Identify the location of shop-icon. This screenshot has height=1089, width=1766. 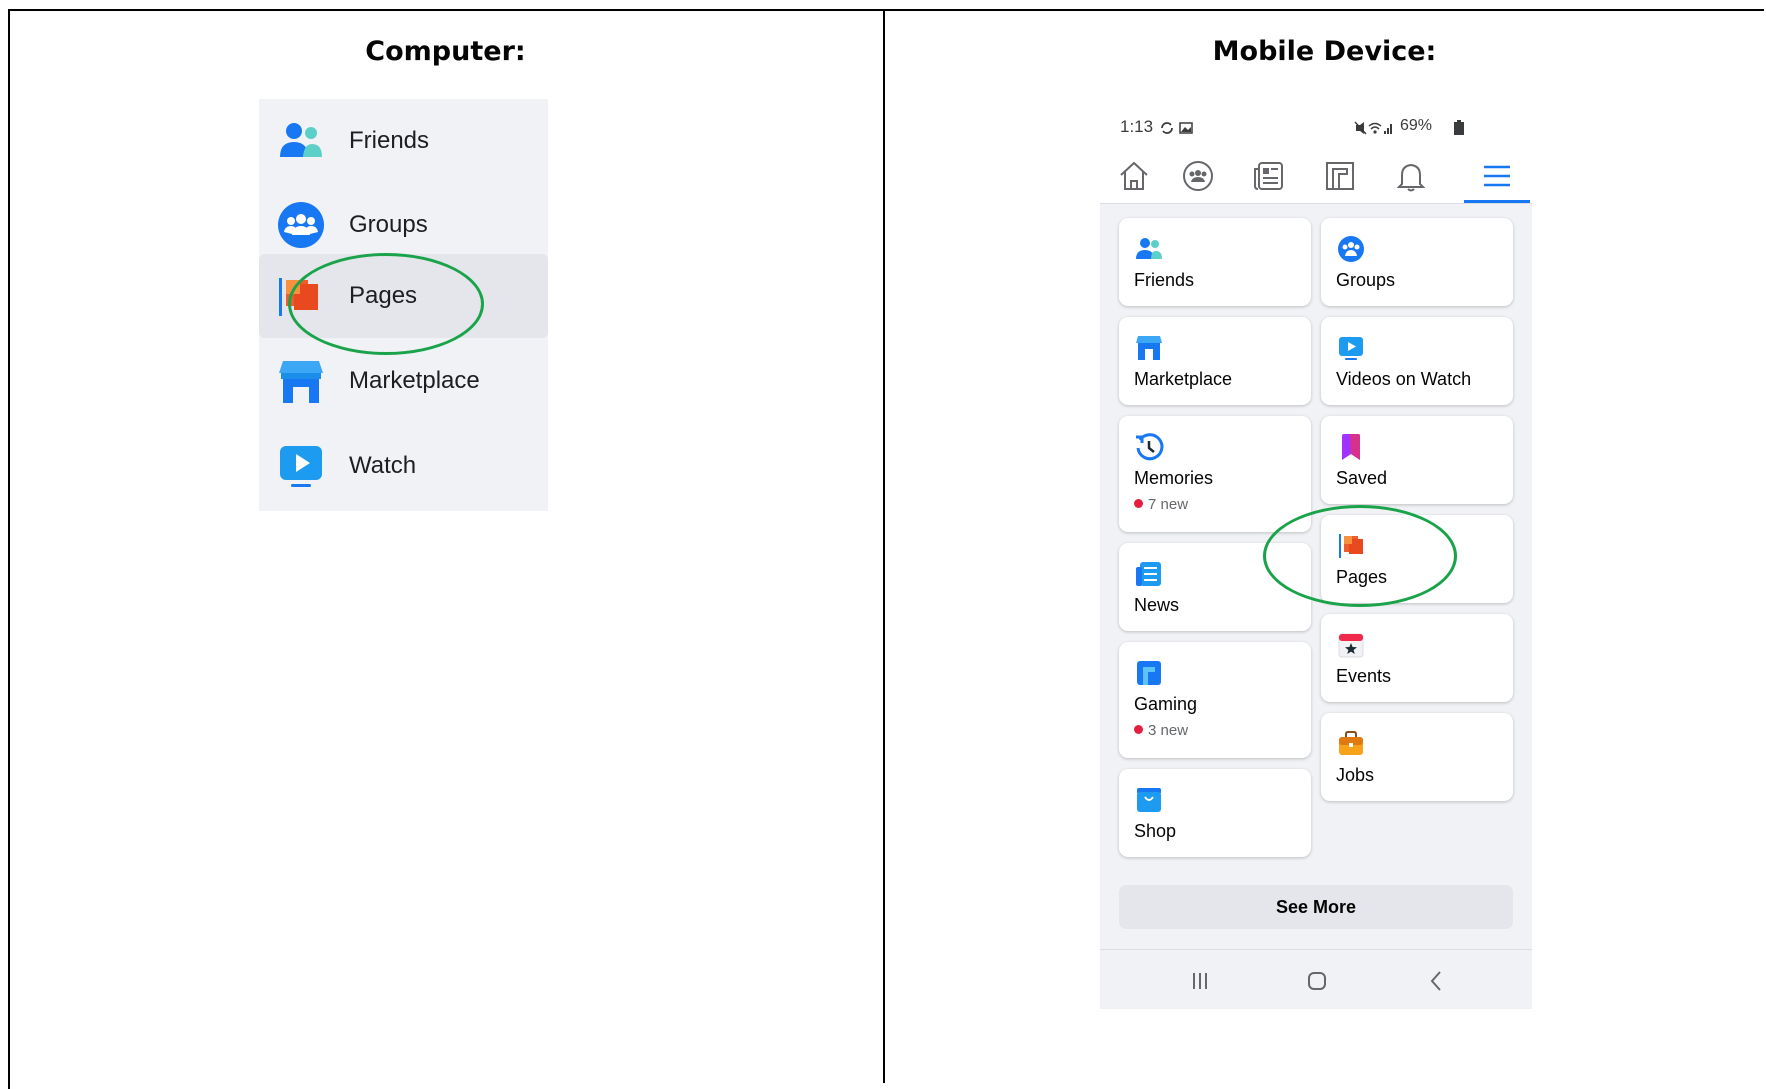
(1149, 800).